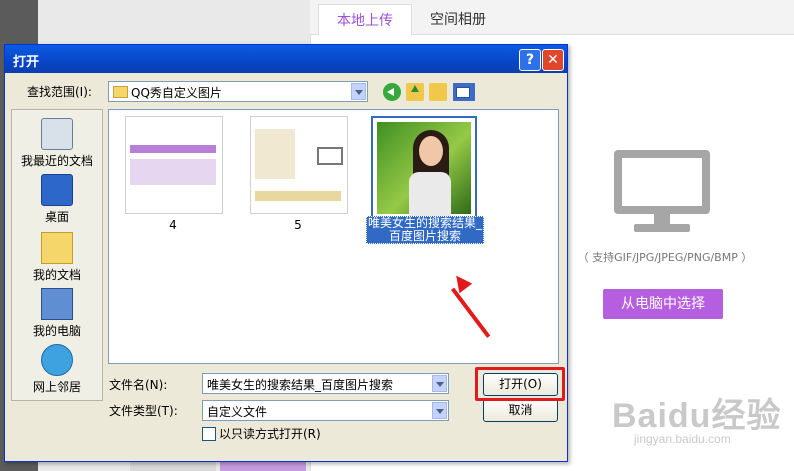 This screenshot has width=794, height=471. Describe the element at coordinates (458, 19) in the screenshot. I see `tab-space-album: 空间相册` at that location.